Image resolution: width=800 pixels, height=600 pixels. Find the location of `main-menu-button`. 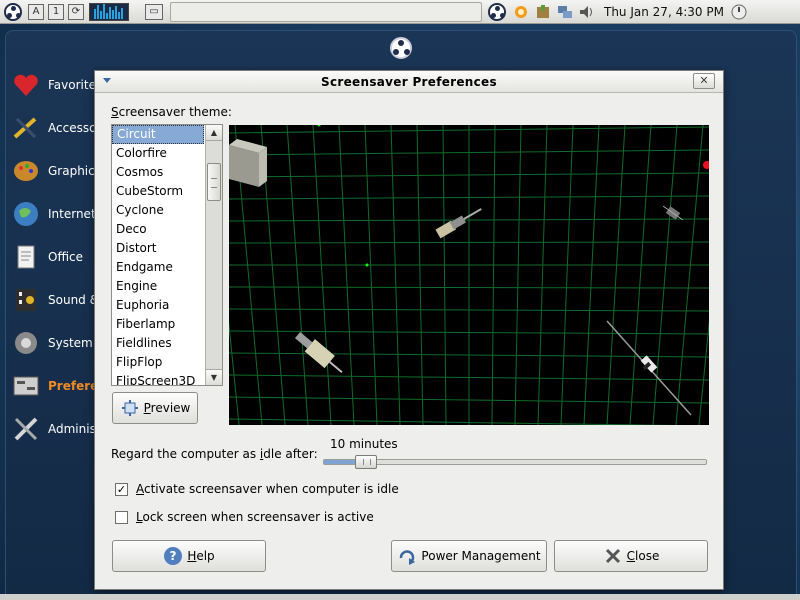

main-menu-button is located at coordinates (13, 12).